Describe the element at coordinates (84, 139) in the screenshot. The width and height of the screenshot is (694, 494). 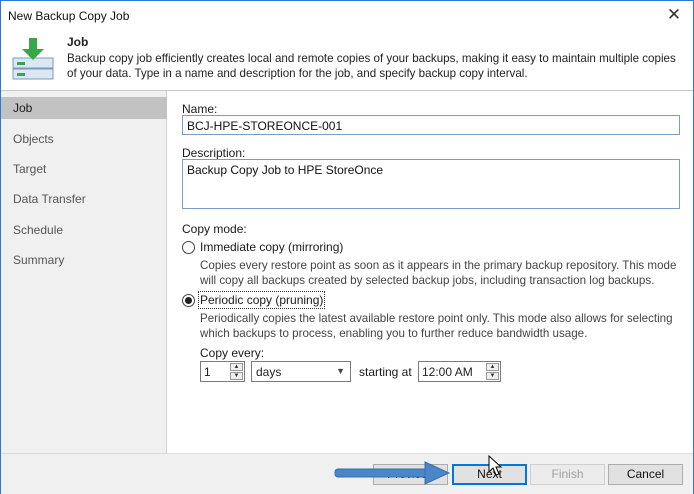
I see `step-objects: Objects` at that location.